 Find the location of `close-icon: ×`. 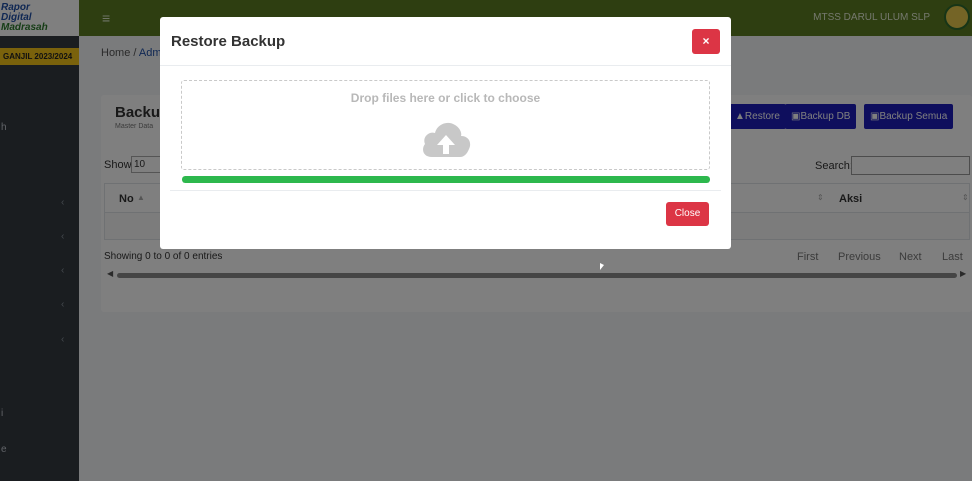

close-icon: × is located at coordinates (706, 41).